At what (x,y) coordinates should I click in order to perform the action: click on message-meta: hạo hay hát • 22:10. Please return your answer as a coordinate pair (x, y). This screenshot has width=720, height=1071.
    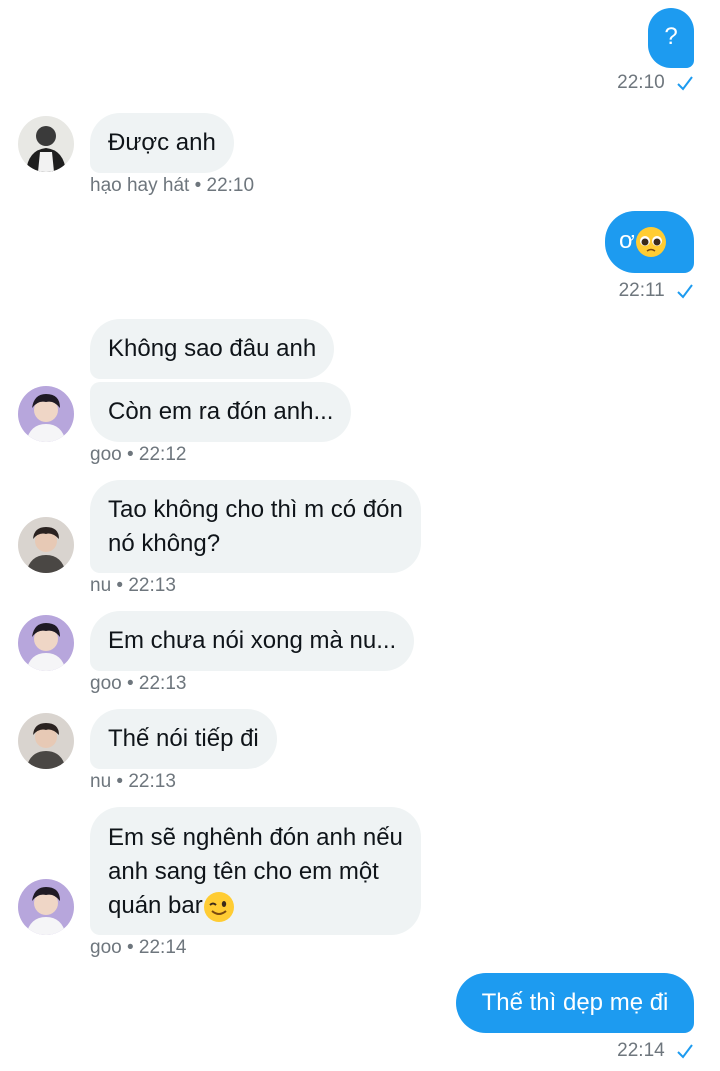
    Looking at the image, I should click on (172, 185).